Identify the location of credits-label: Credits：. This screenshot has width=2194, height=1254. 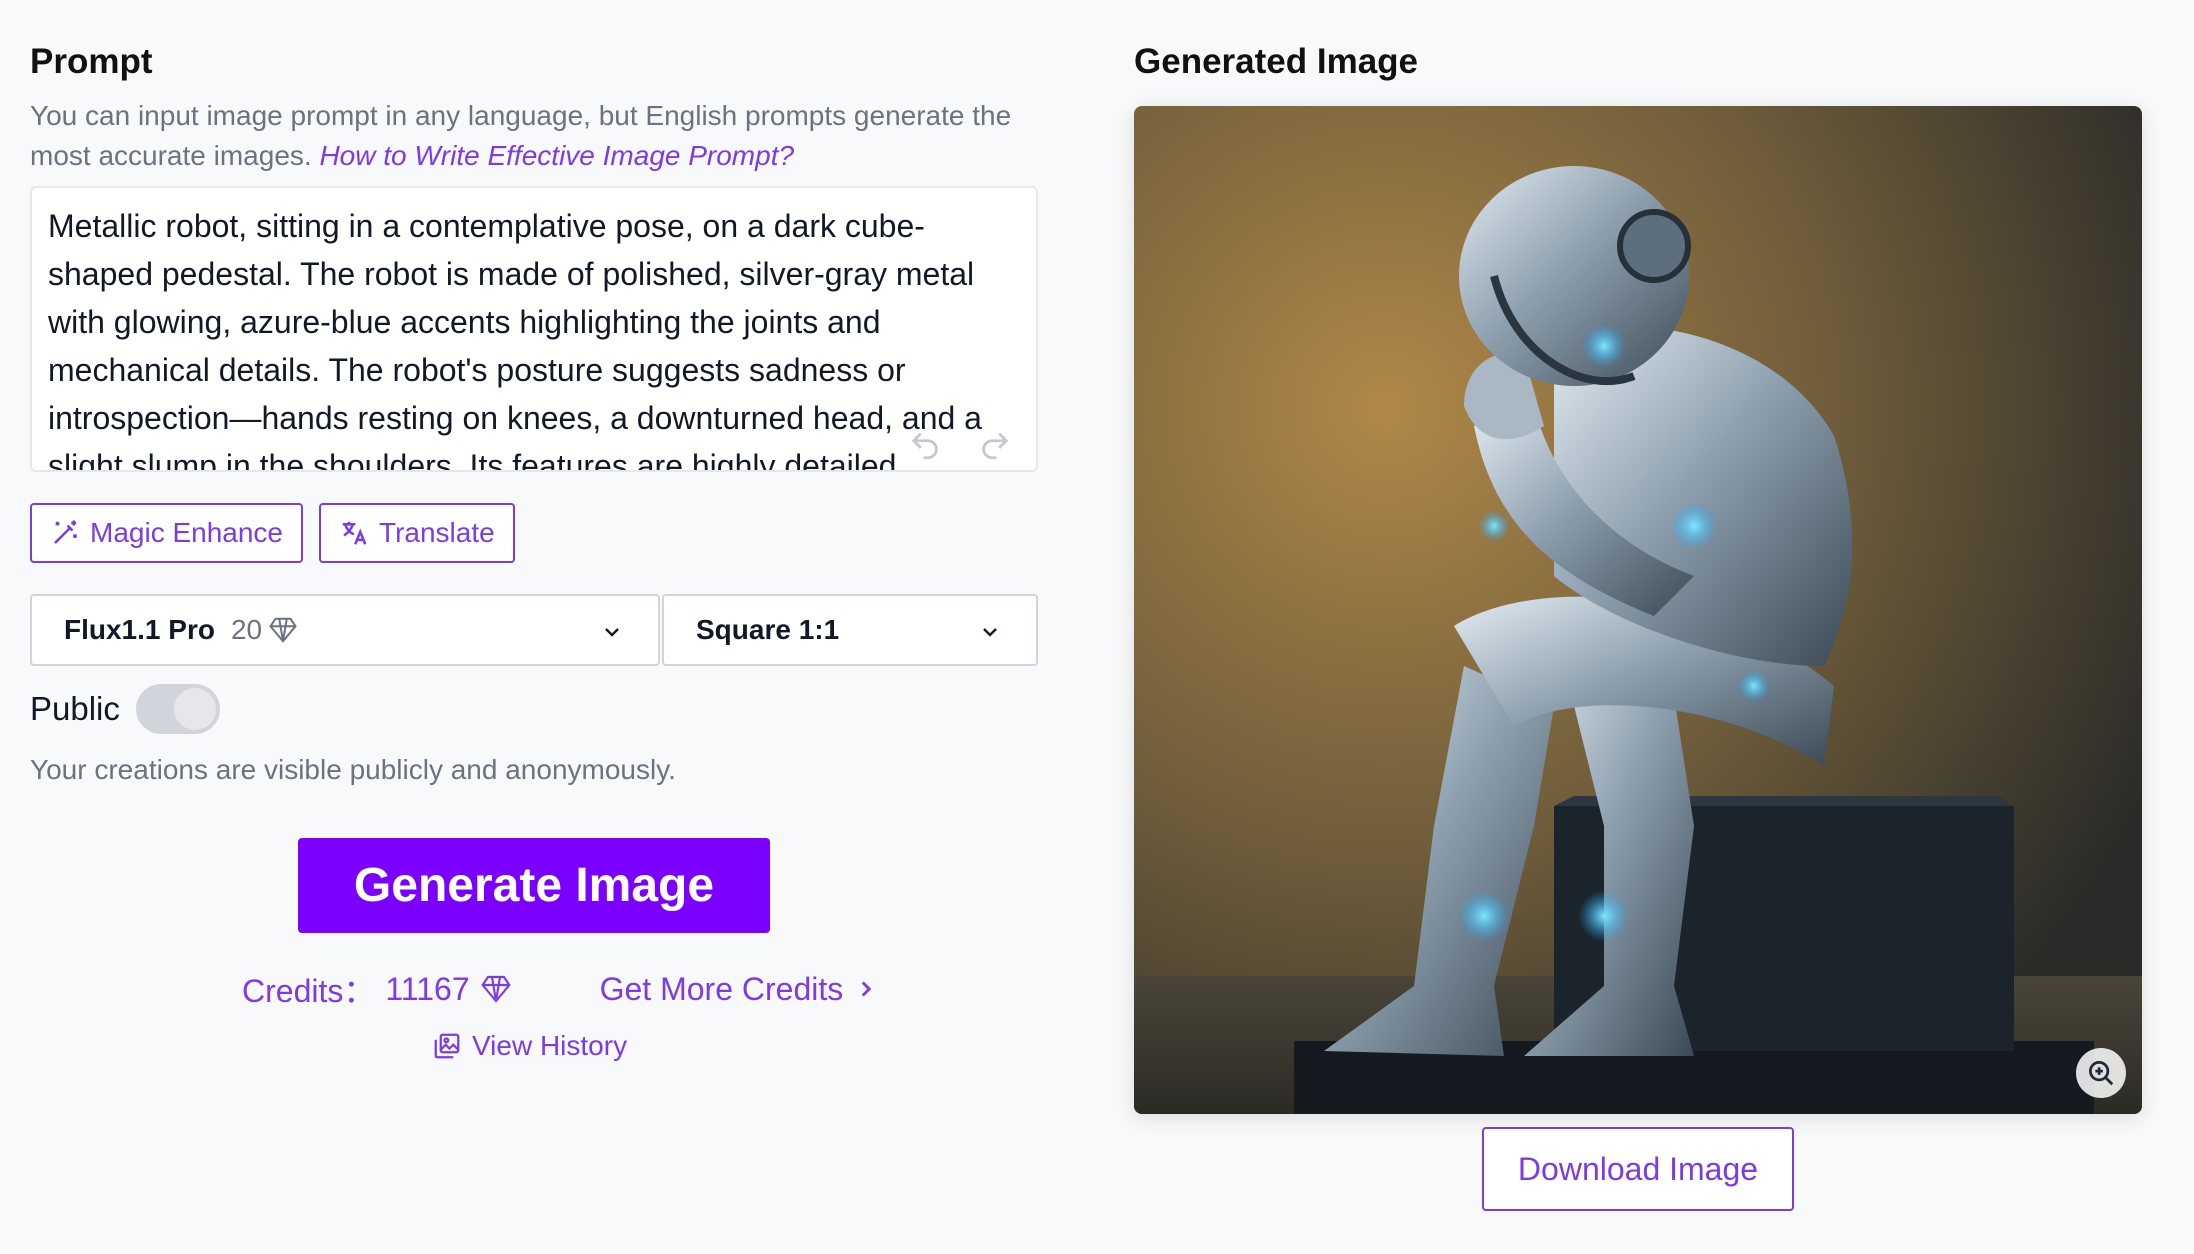
(309, 991).